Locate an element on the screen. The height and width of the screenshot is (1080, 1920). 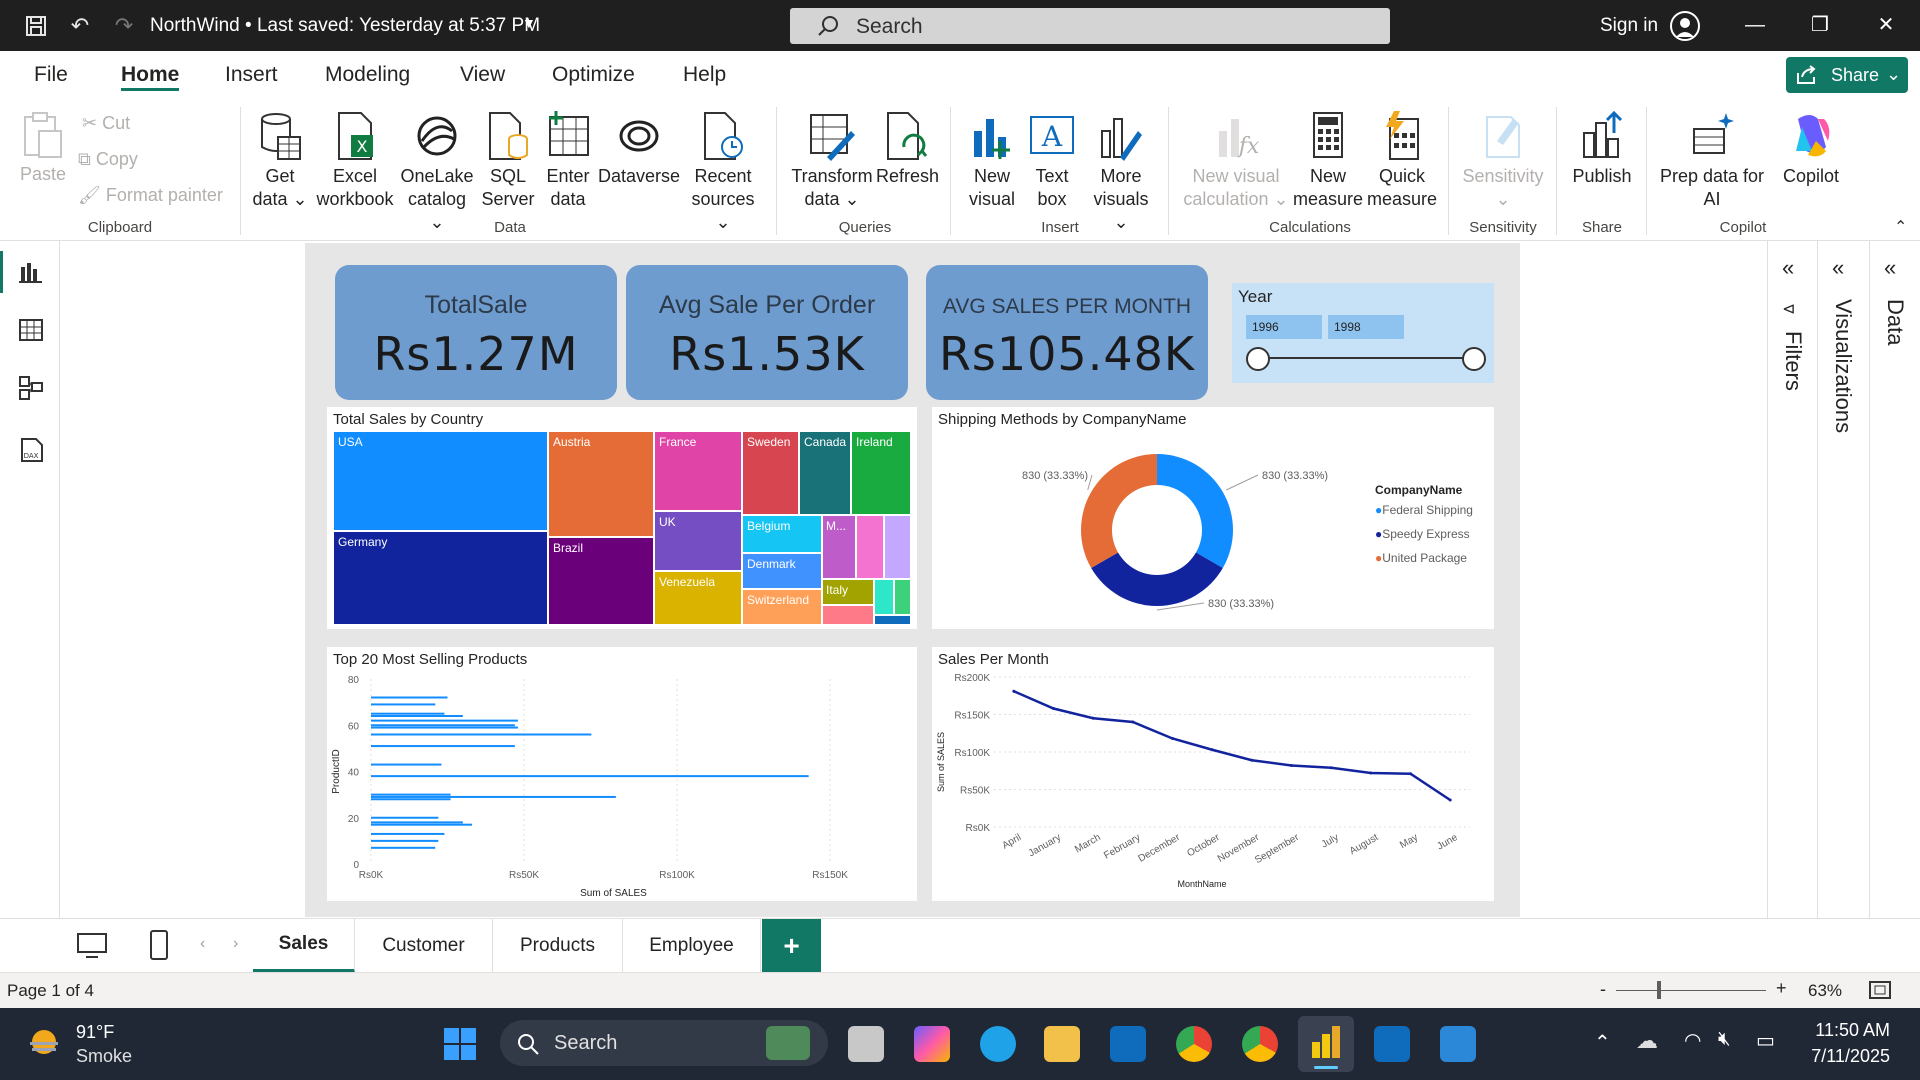
visualizations-pane: « Visualizations is located at coordinates (1843, 579).